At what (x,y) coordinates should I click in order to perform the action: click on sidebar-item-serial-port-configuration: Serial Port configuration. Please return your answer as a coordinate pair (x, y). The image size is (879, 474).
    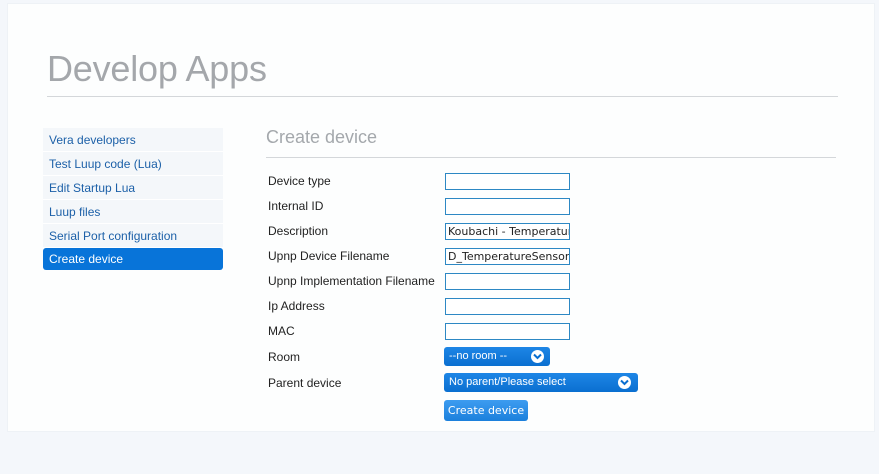
    Looking at the image, I should click on (133, 236).